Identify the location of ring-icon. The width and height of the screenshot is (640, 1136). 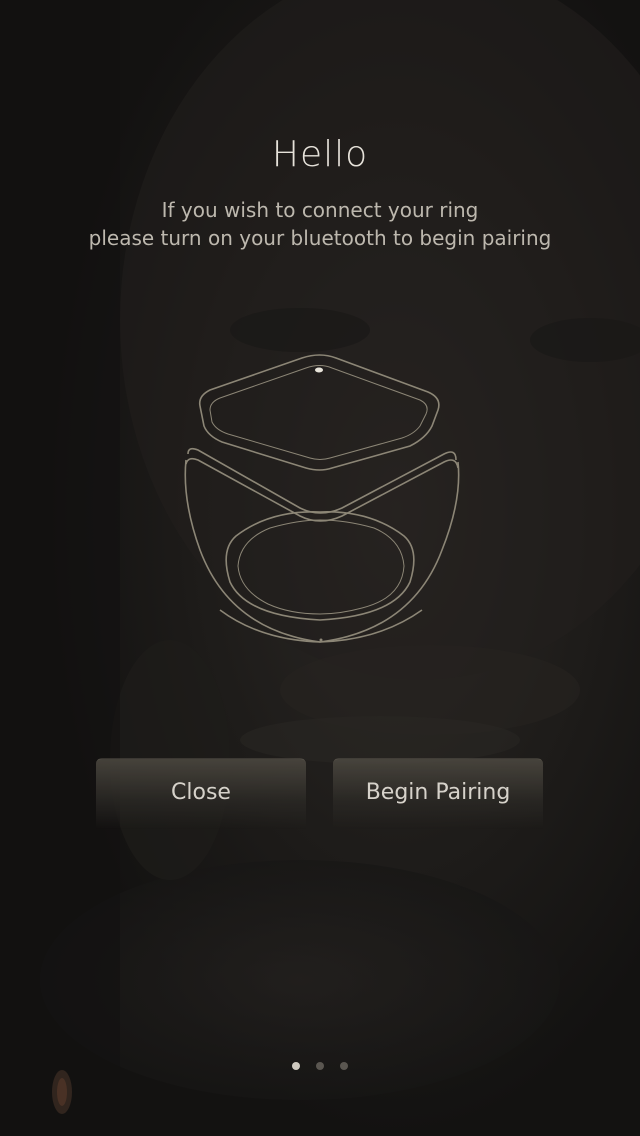
(321, 500).